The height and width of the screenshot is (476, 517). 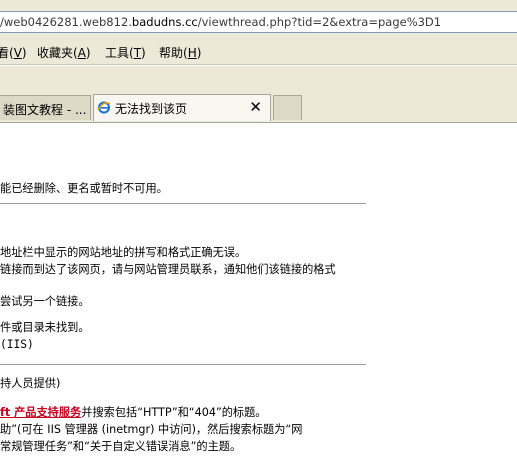 What do you see at coordinates (258, 51) in the screenshot?
I see `menu-bar: 看(V) 收藏夹(A) 工具(T) 帮助(H)` at bounding box center [258, 51].